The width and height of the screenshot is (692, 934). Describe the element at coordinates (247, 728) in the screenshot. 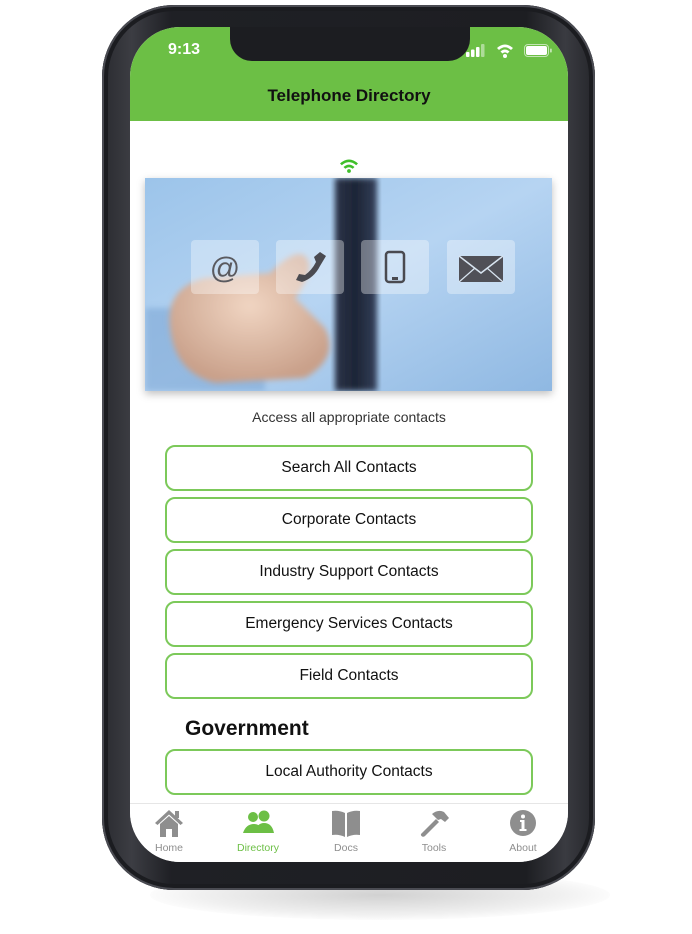

I see `section-heading-government: Government` at that location.